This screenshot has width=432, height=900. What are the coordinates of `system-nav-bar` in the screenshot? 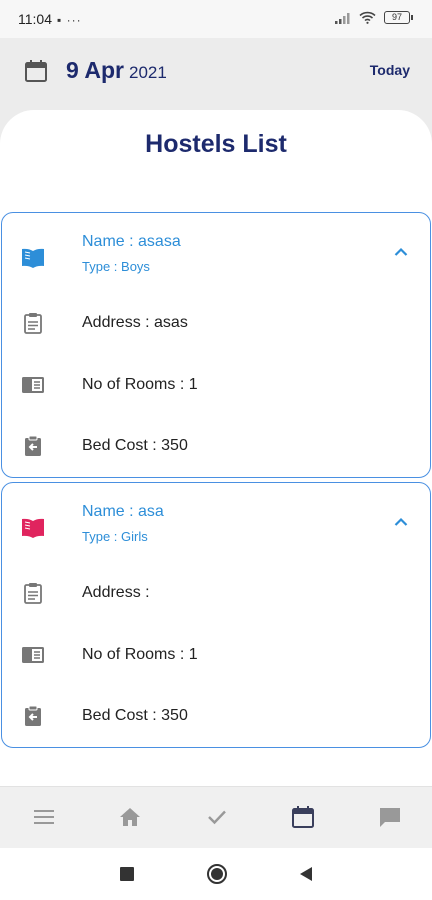 It's located at (216, 874).